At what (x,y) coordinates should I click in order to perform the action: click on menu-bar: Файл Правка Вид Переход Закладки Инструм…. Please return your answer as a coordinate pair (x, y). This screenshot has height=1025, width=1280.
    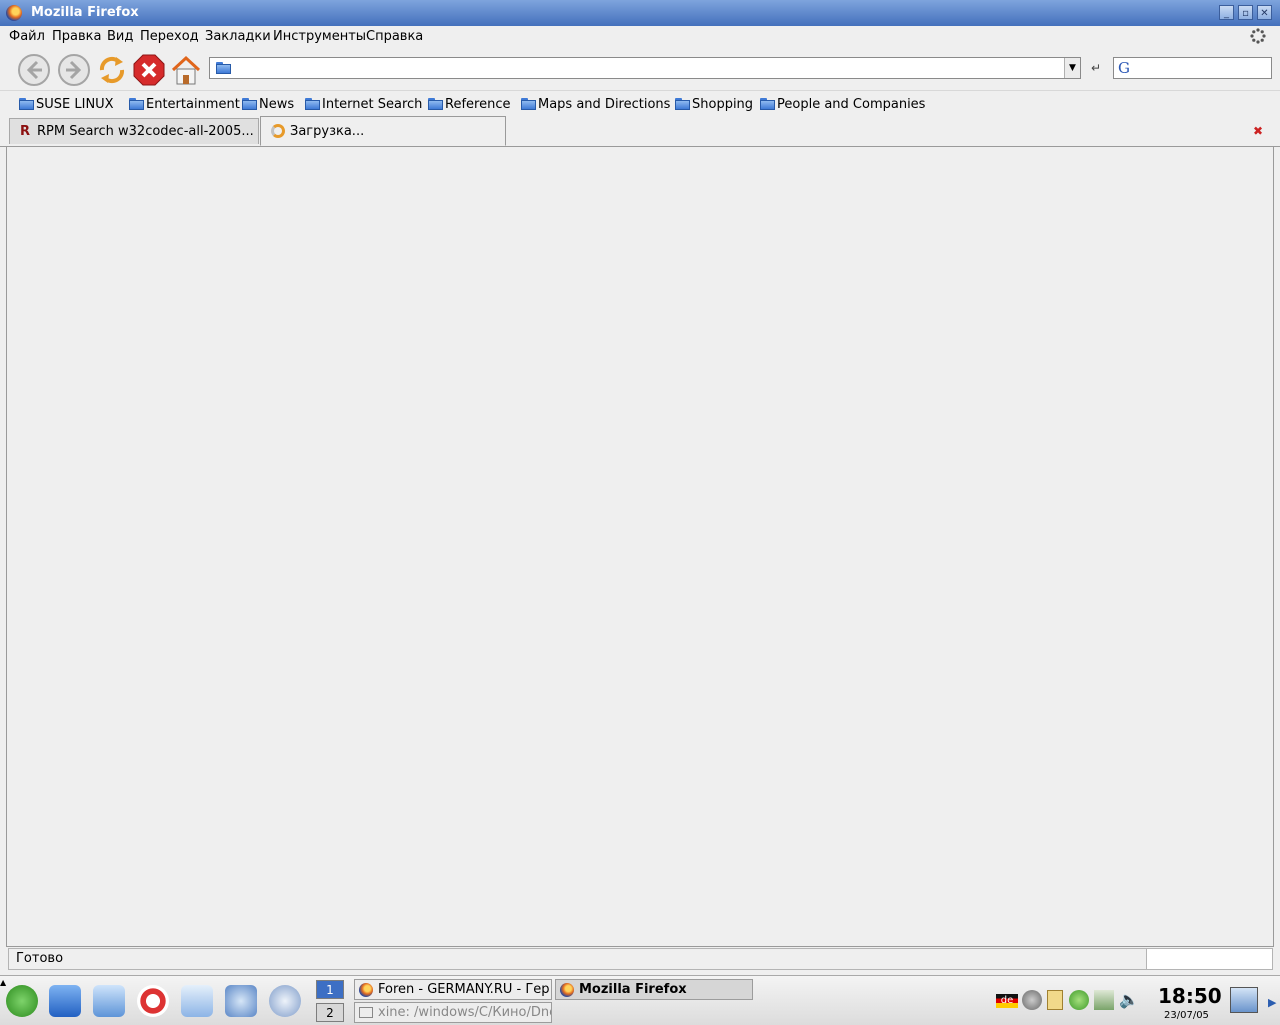
    Looking at the image, I should click on (640, 37).